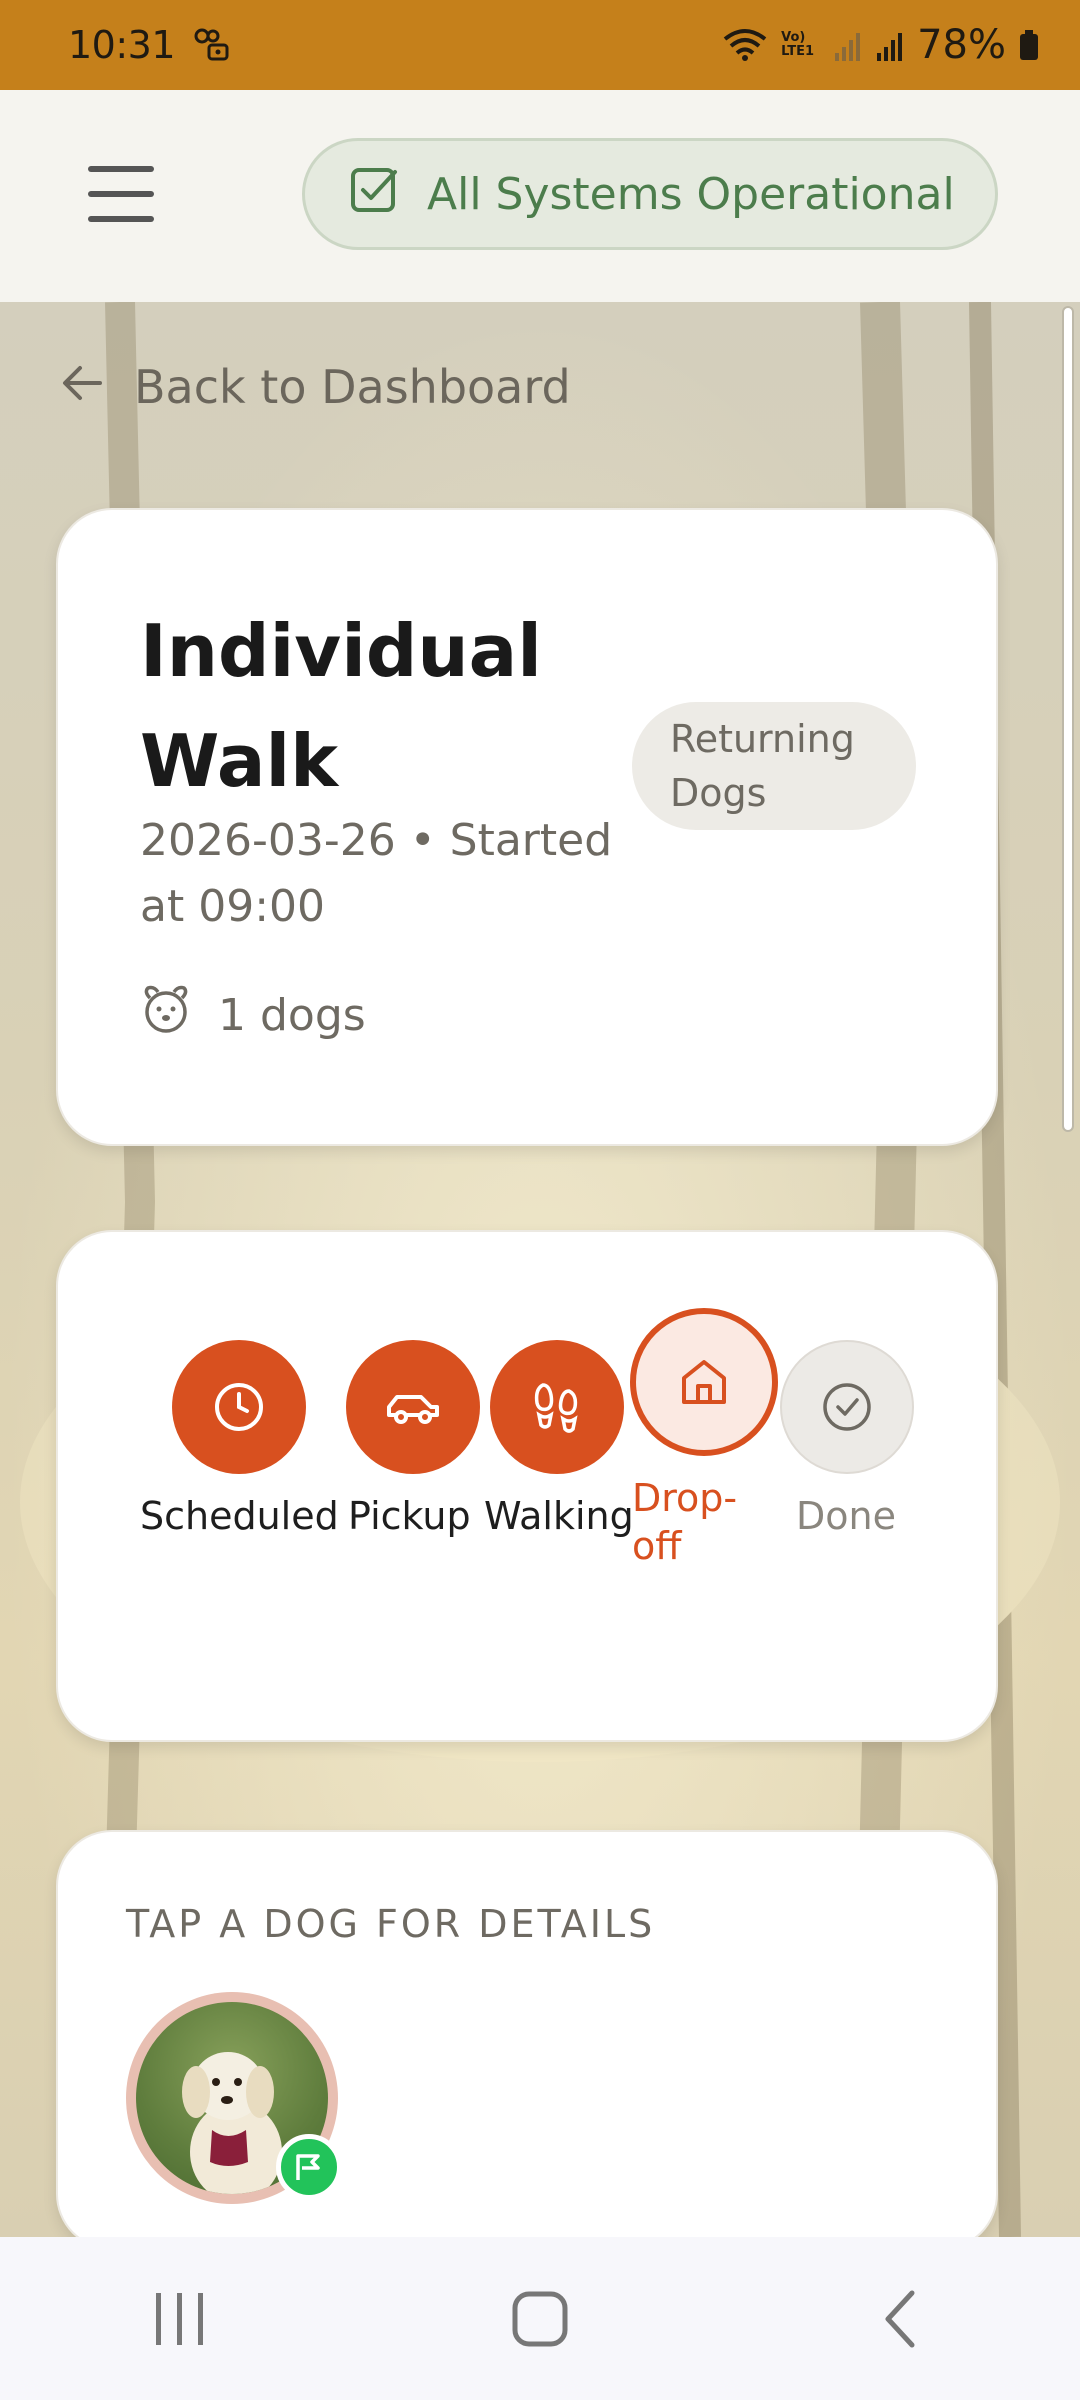 The height and width of the screenshot is (2400, 1080). Describe the element at coordinates (292, 1015) in the screenshot. I see `dog-count-label: 1 dogs` at that location.